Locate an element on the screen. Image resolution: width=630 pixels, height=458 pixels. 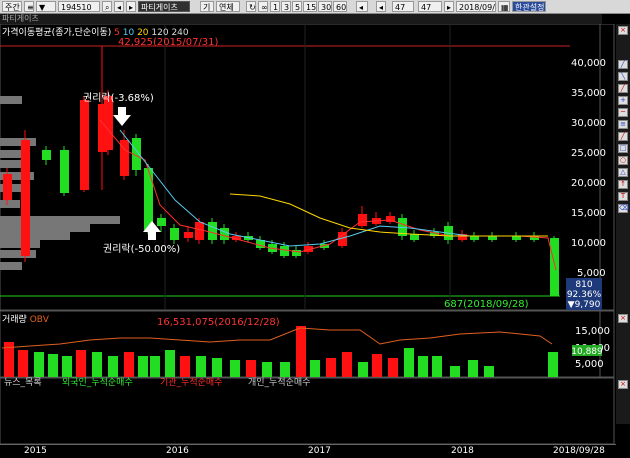
continuous-button: 연체 is located at coordinates (228, 6).